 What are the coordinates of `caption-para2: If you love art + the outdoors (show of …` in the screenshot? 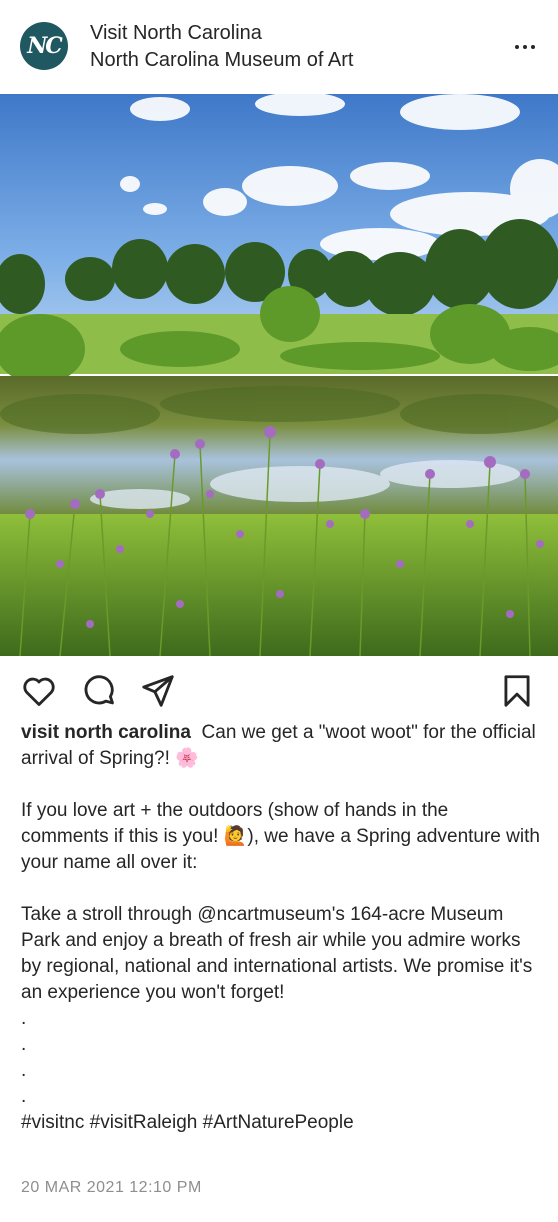 It's located at (280, 836).